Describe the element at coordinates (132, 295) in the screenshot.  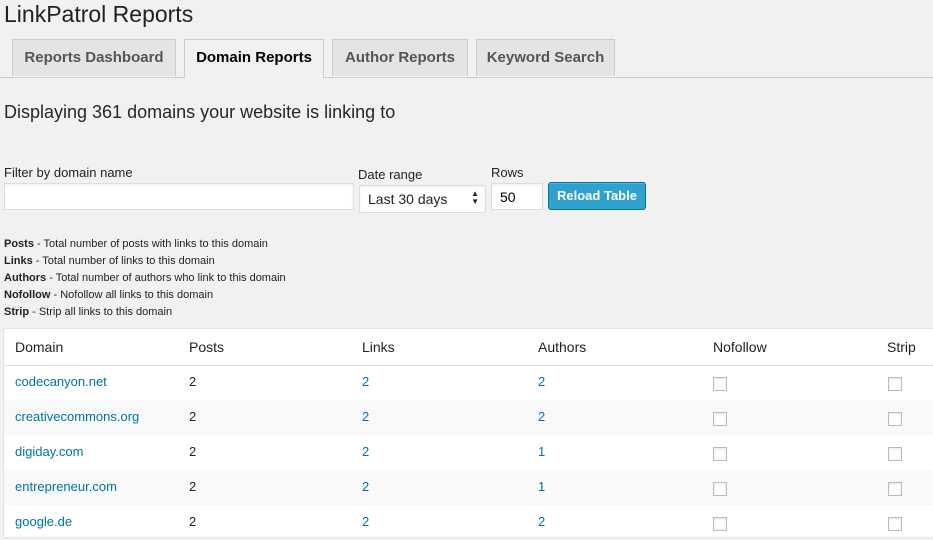
I see `legend-desc: - Nofollow all links to this domain` at that location.